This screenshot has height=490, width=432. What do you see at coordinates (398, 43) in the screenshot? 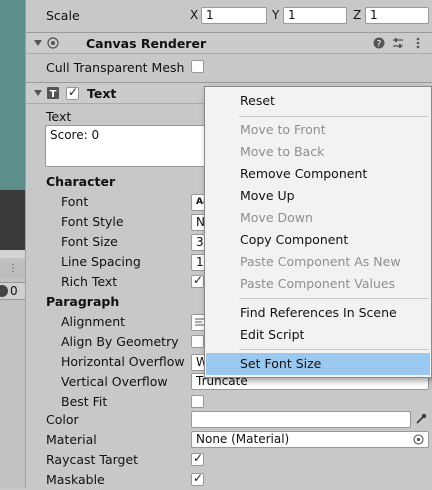
I see `preset-icon` at bounding box center [398, 43].